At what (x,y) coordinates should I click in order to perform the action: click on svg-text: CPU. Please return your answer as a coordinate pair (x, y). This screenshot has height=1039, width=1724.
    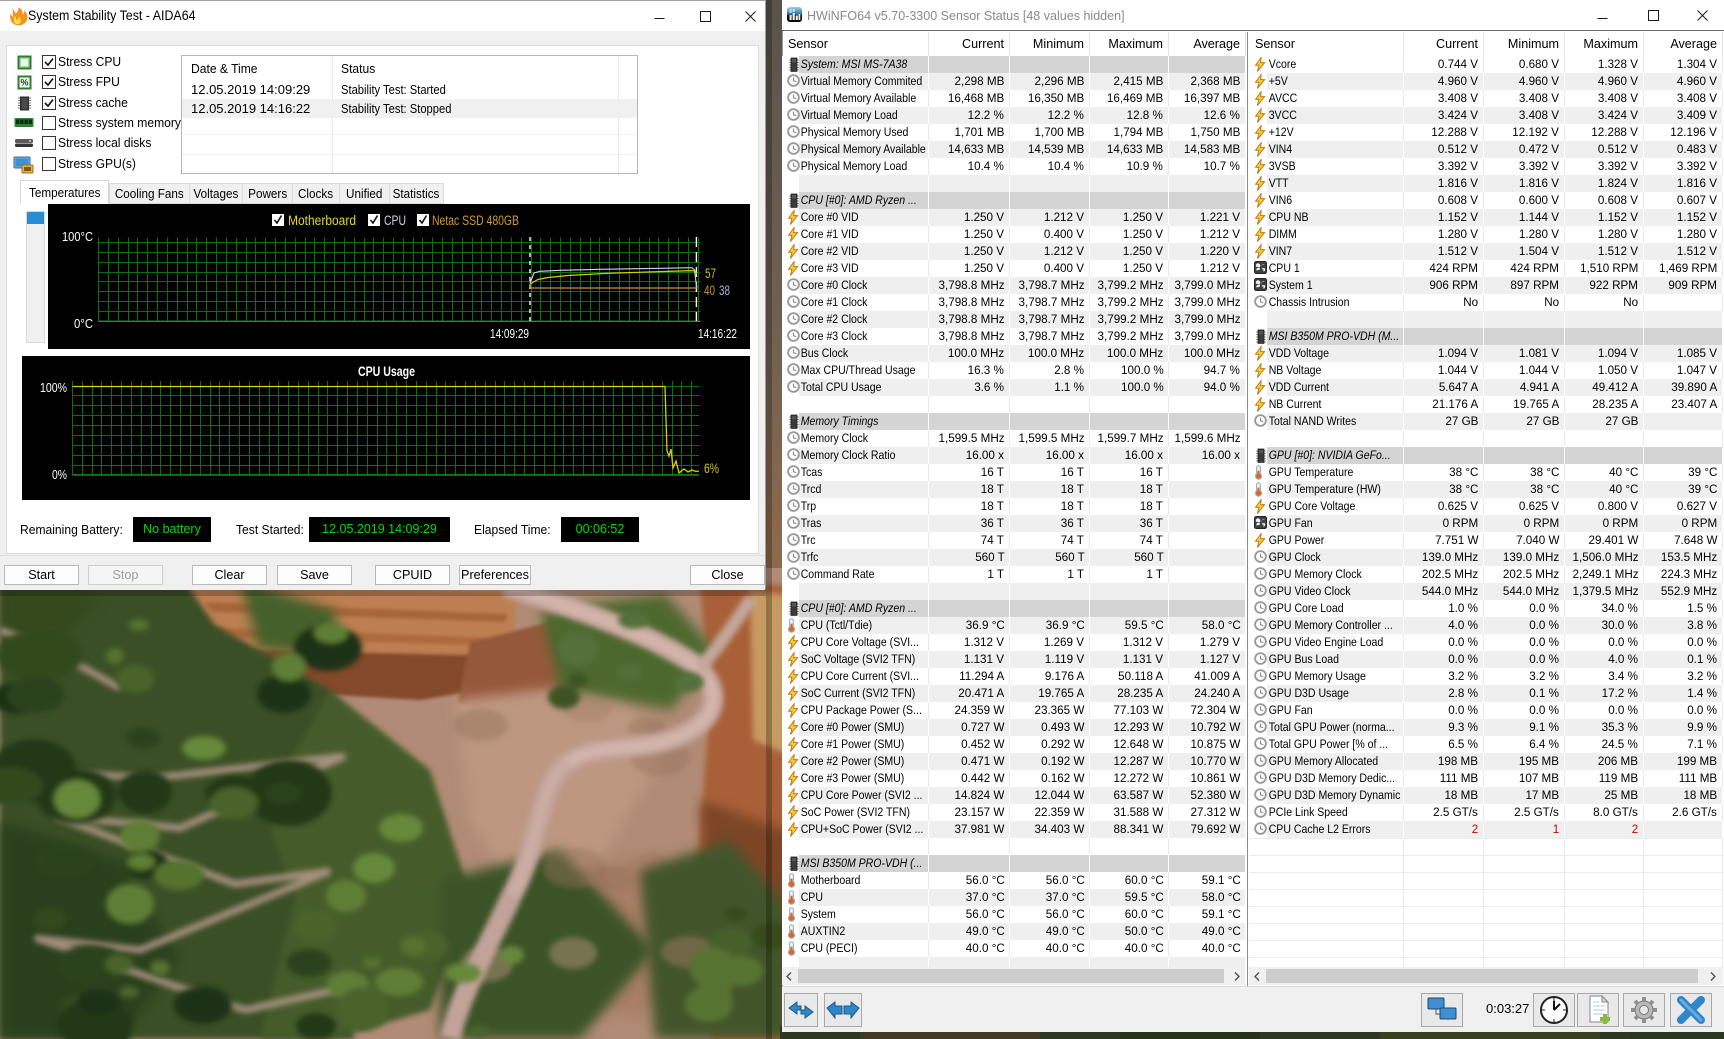
    Looking at the image, I should click on (395, 220).